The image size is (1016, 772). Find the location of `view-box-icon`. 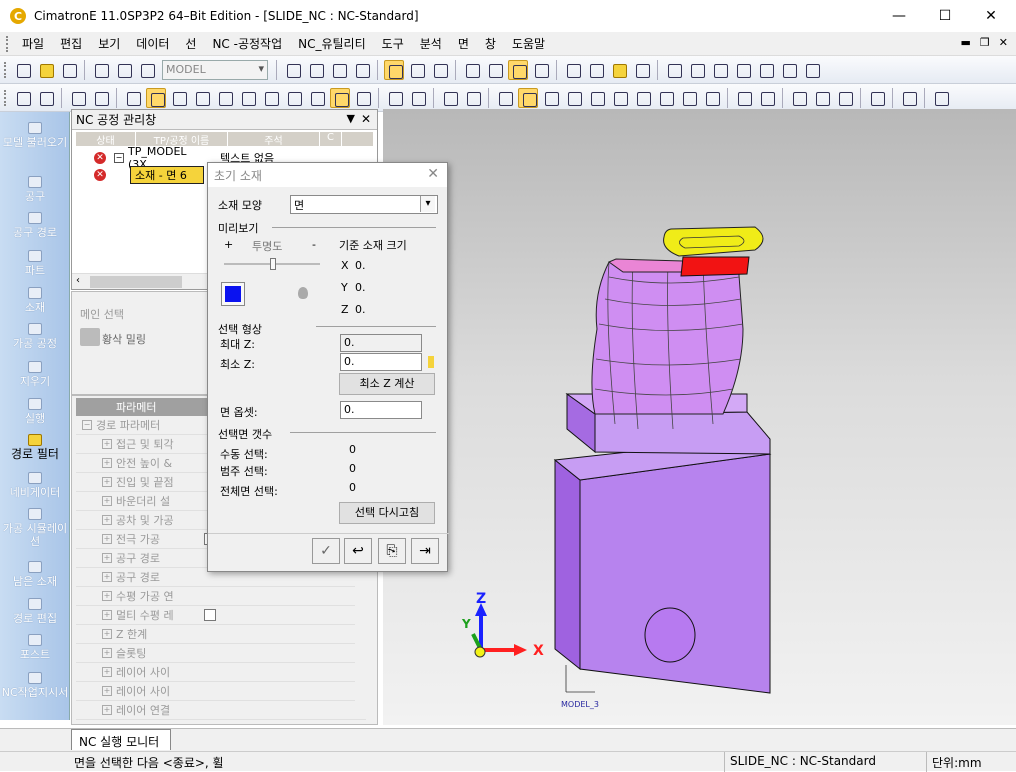

view-box-icon is located at coordinates (393, 69).